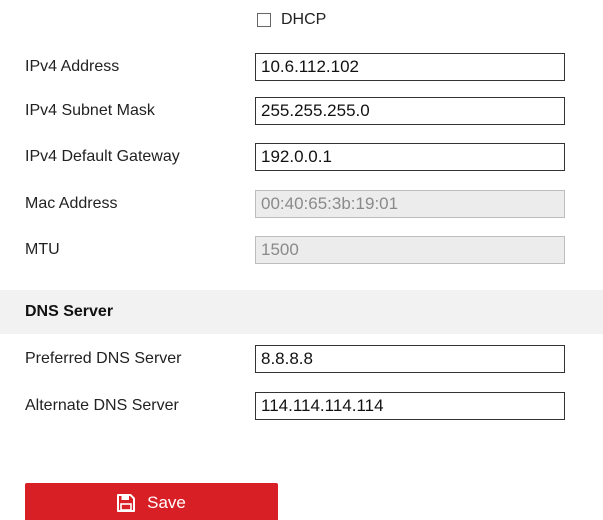  I want to click on mac-address-label: Mac Address, so click(71, 203).